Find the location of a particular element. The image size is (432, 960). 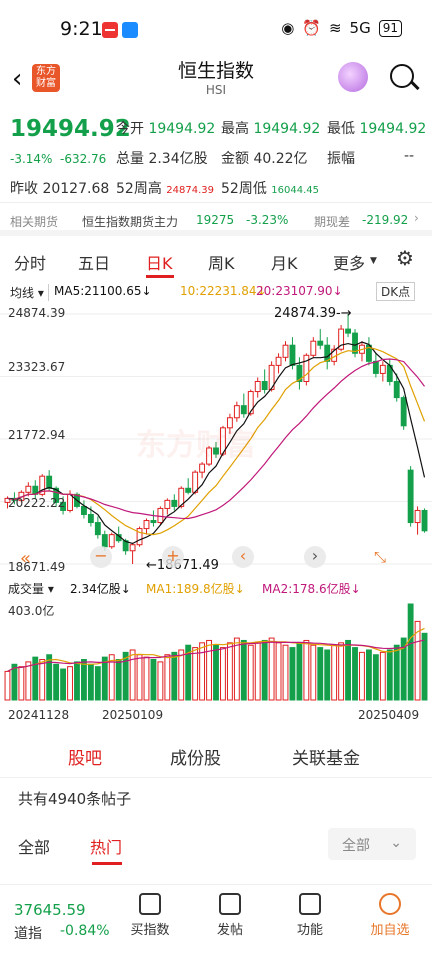

prev-close-value: 20127.68 is located at coordinates (76, 189).